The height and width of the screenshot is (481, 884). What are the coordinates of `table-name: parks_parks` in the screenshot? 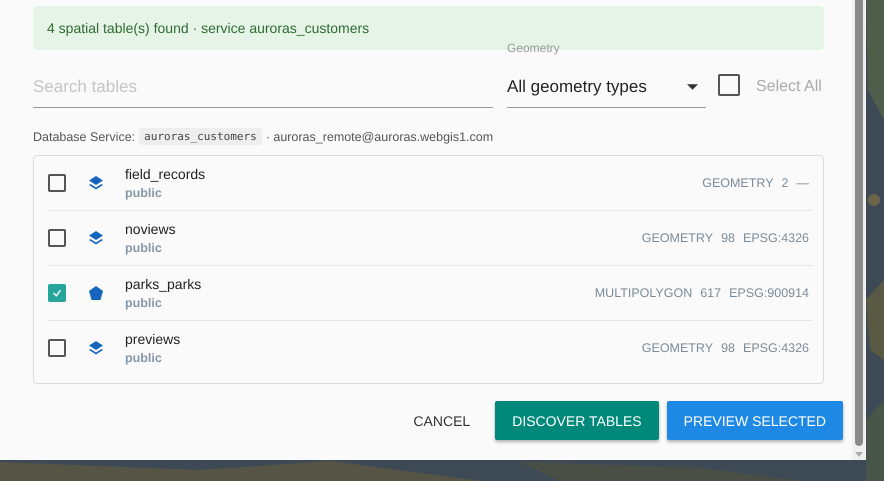 It's located at (163, 284).